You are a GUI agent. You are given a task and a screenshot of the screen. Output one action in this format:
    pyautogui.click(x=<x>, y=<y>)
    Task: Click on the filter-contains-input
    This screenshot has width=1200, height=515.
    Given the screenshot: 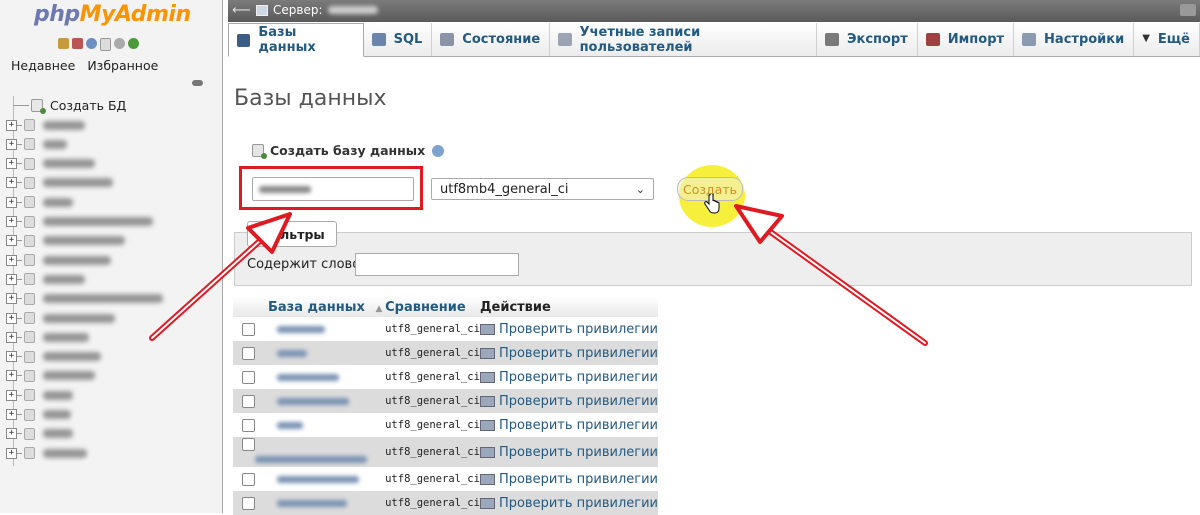 What is the action you would take?
    pyautogui.click(x=437, y=264)
    